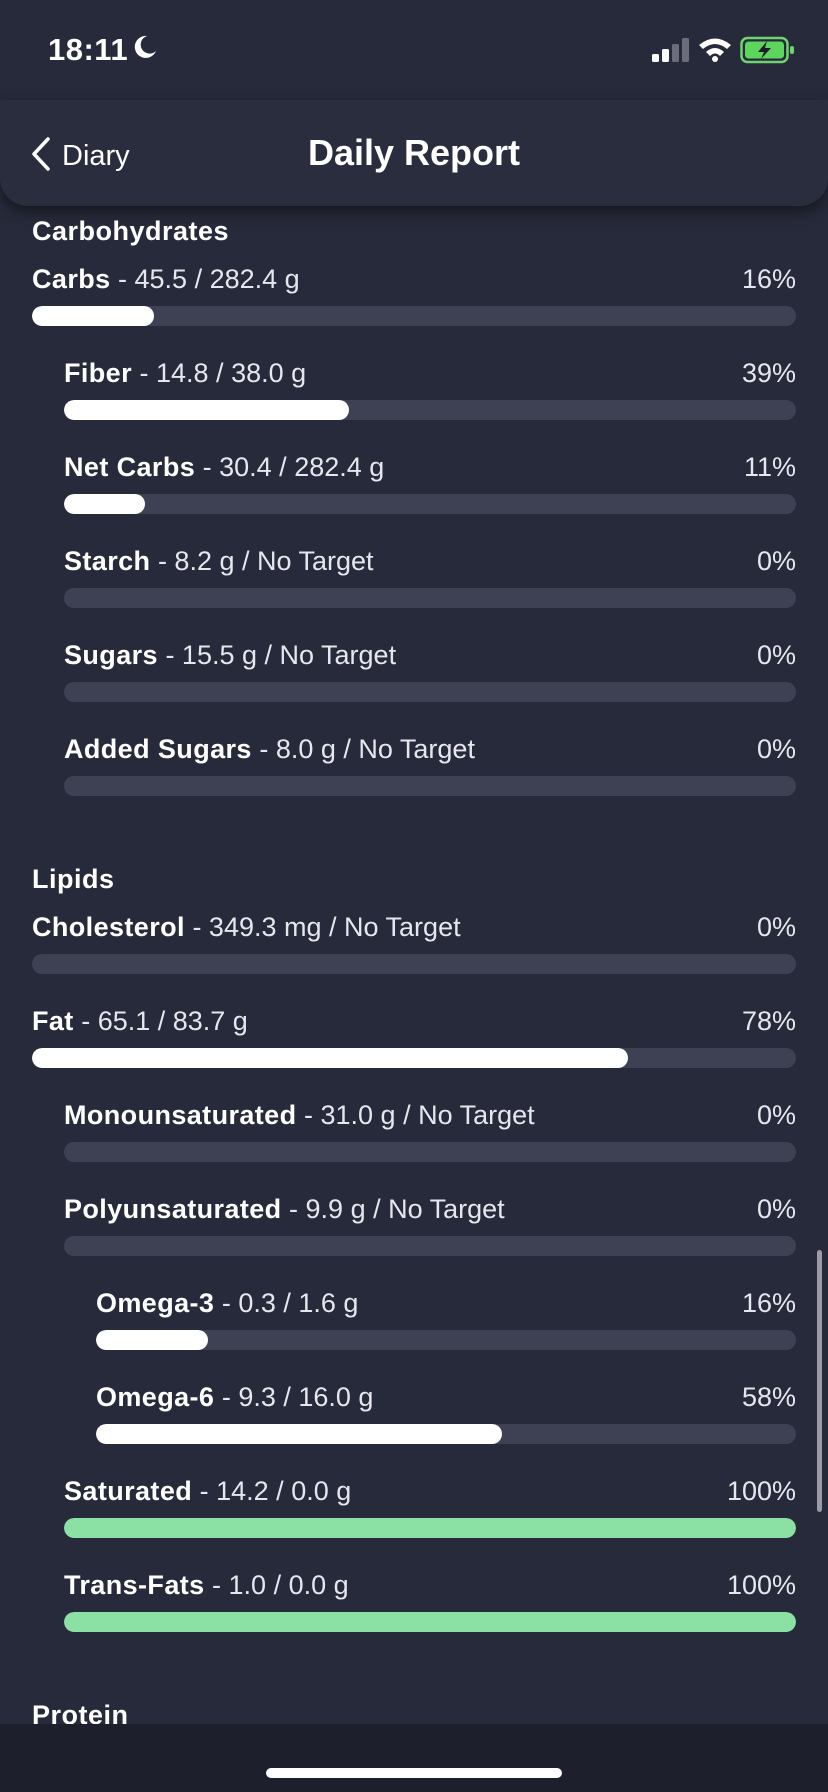 The height and width of the screenshot is (1792, 828). I want to click on section-title-protein: Protein, so click(80, 1712).